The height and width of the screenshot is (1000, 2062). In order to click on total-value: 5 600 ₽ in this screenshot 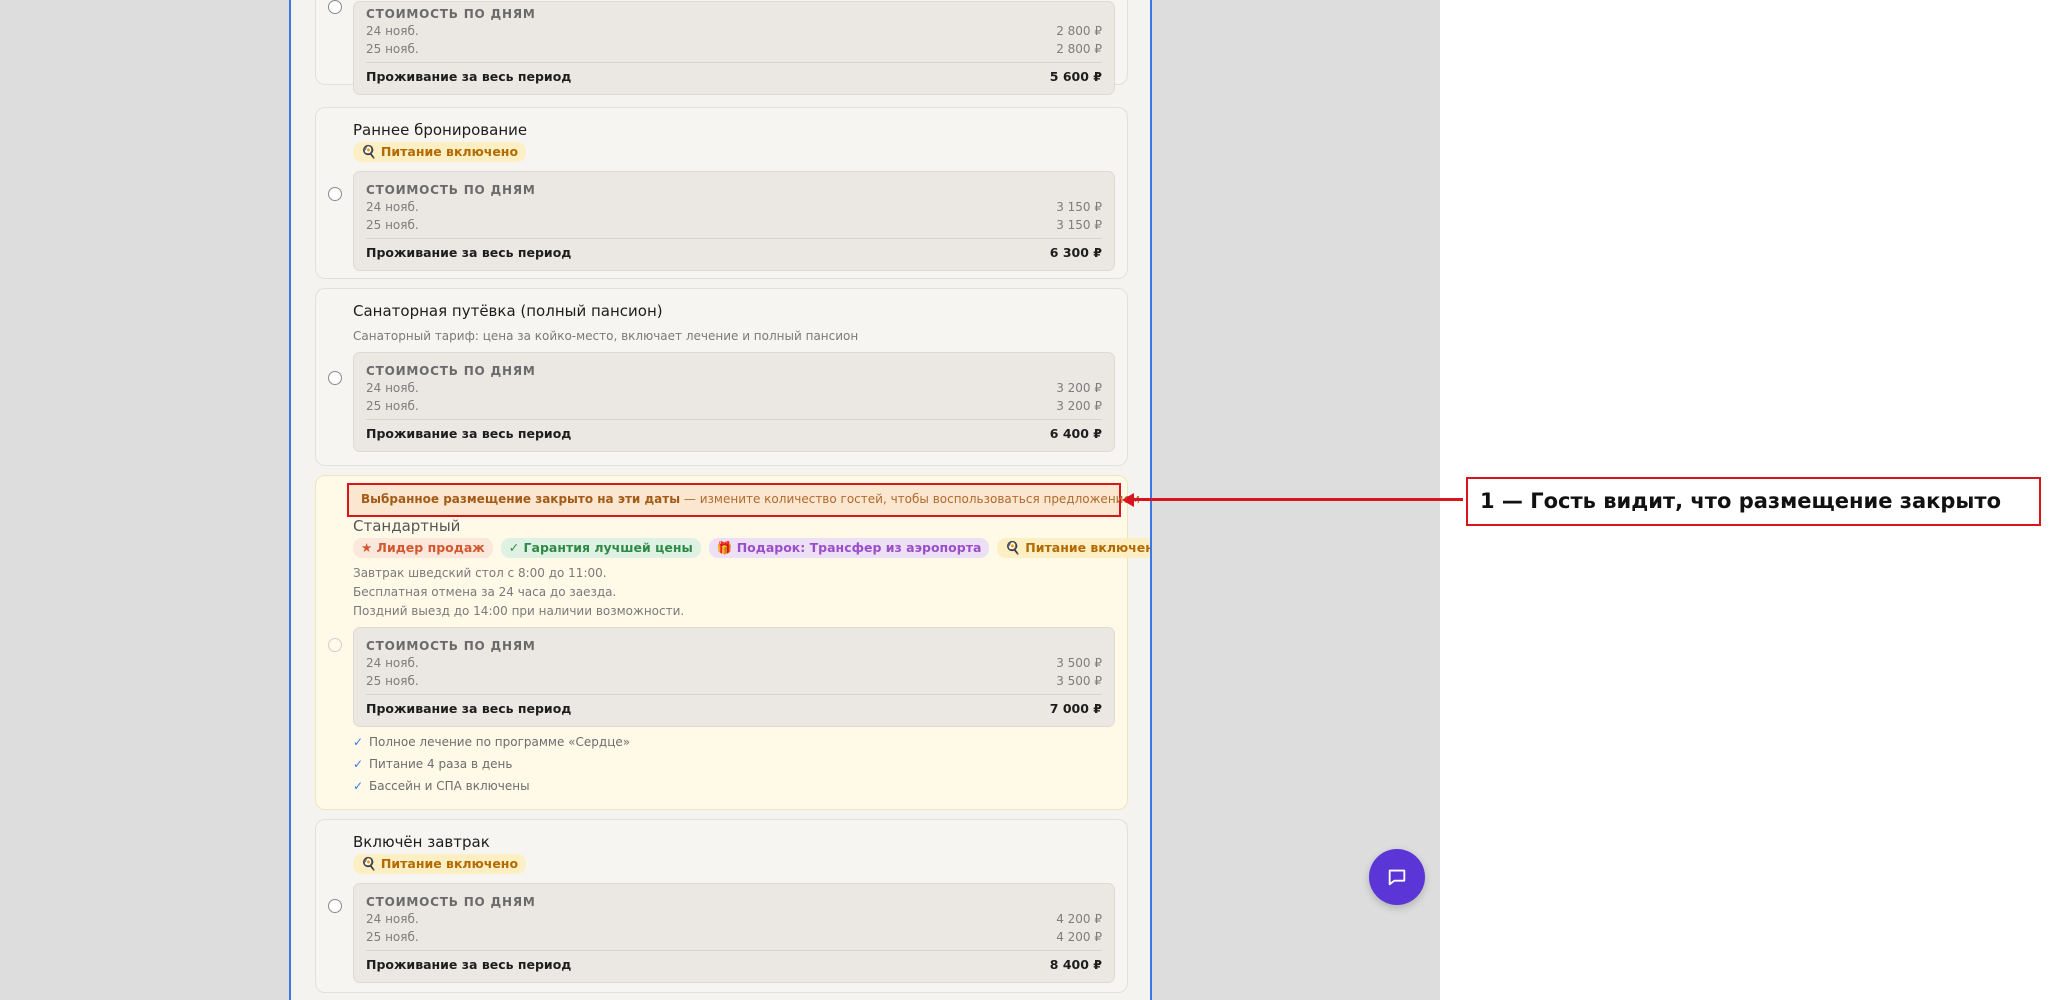, I will do `click(1075, 76)`.